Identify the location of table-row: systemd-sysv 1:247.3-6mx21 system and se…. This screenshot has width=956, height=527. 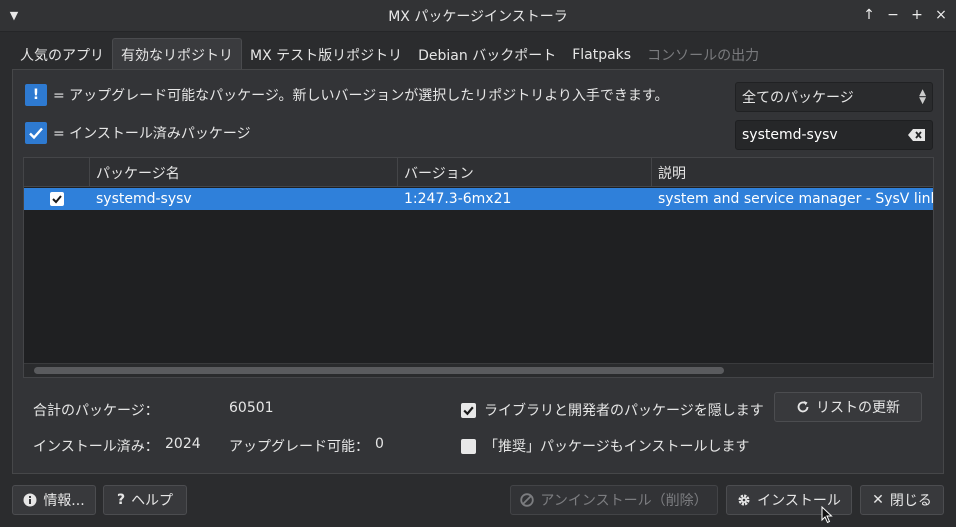
(478, 199).